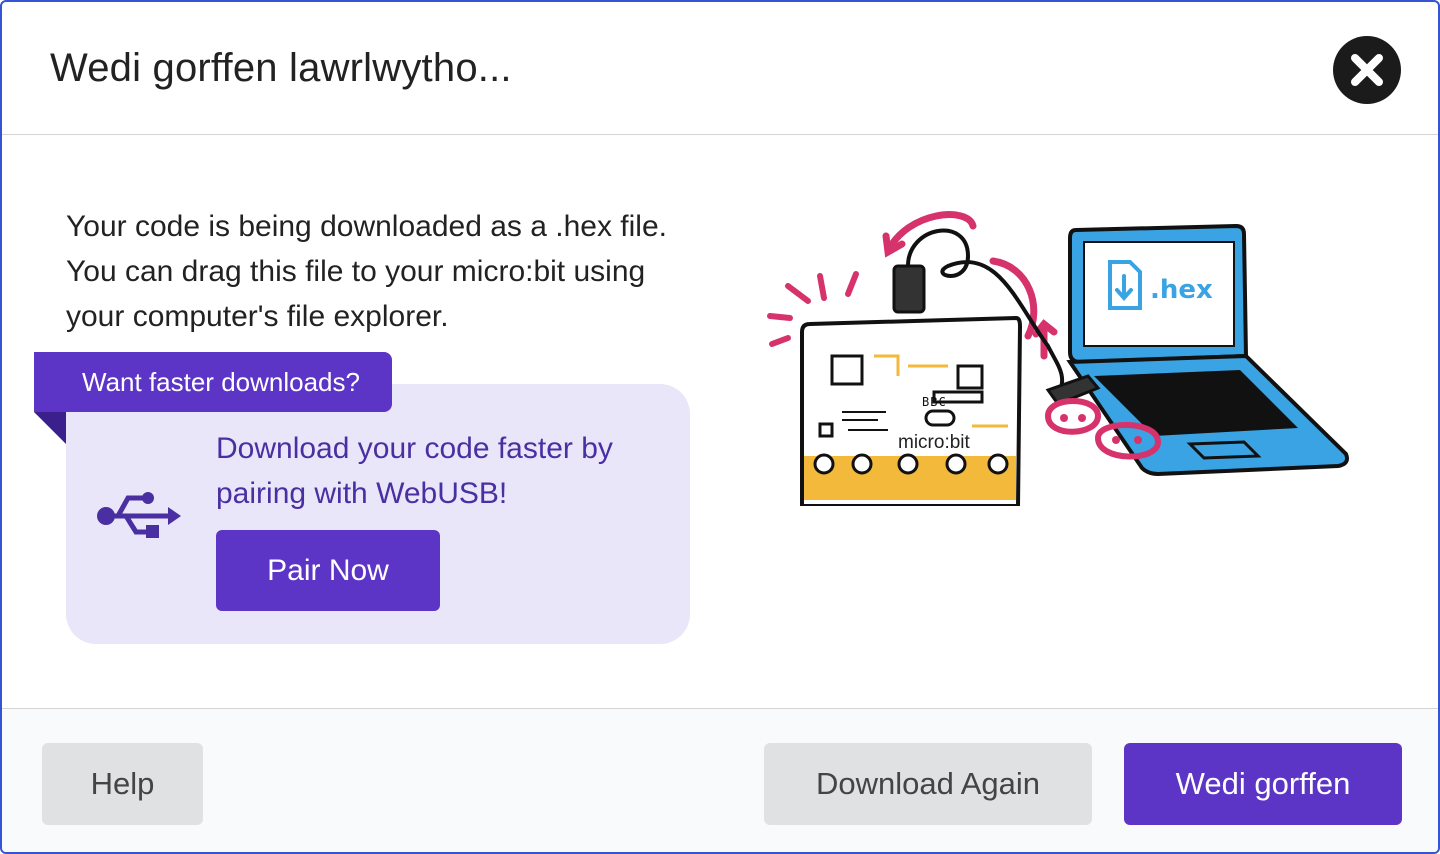  What do you see at coordinates (1181, 290) in the screenshot?
I see `hex-file-label: .hex` at bounding box center [1181, 290].